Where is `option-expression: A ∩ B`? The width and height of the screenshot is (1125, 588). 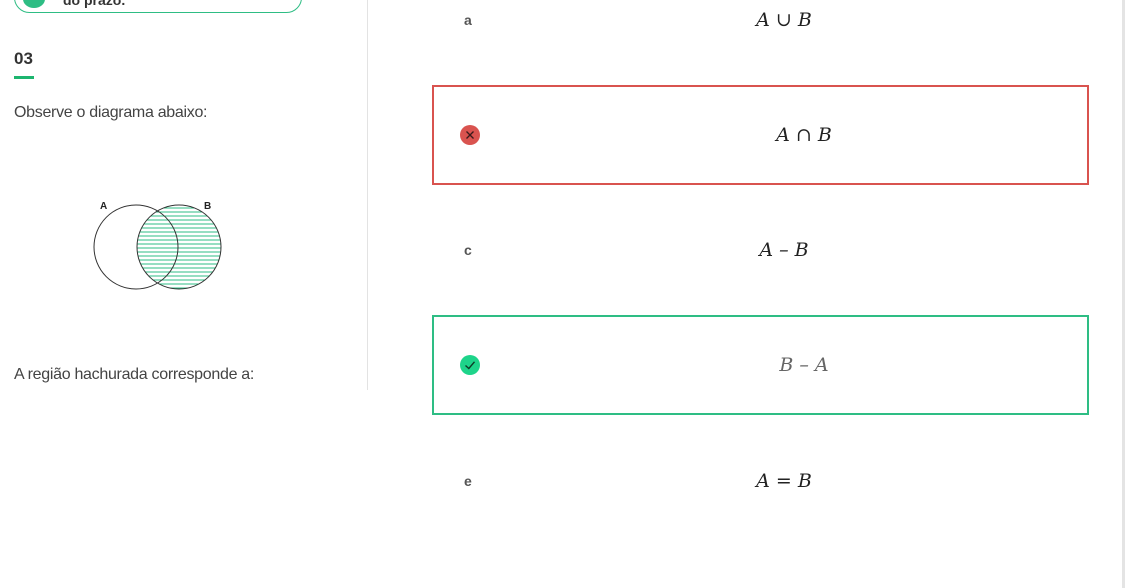 option-expression: A ∩ B is located at coordinates (804, 135).